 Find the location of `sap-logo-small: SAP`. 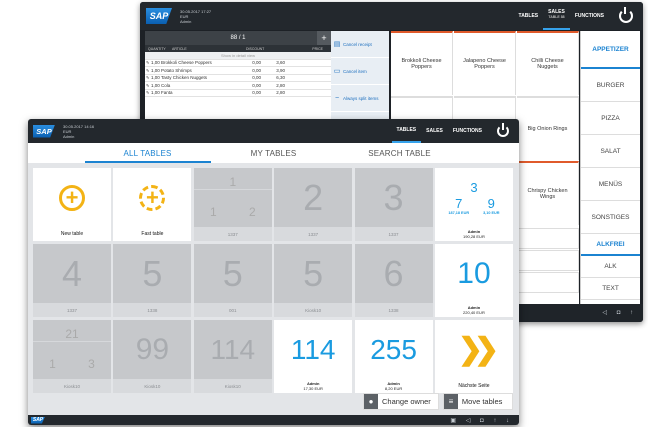

sap-logo-small: SAP is located at coordinates (38, 420).